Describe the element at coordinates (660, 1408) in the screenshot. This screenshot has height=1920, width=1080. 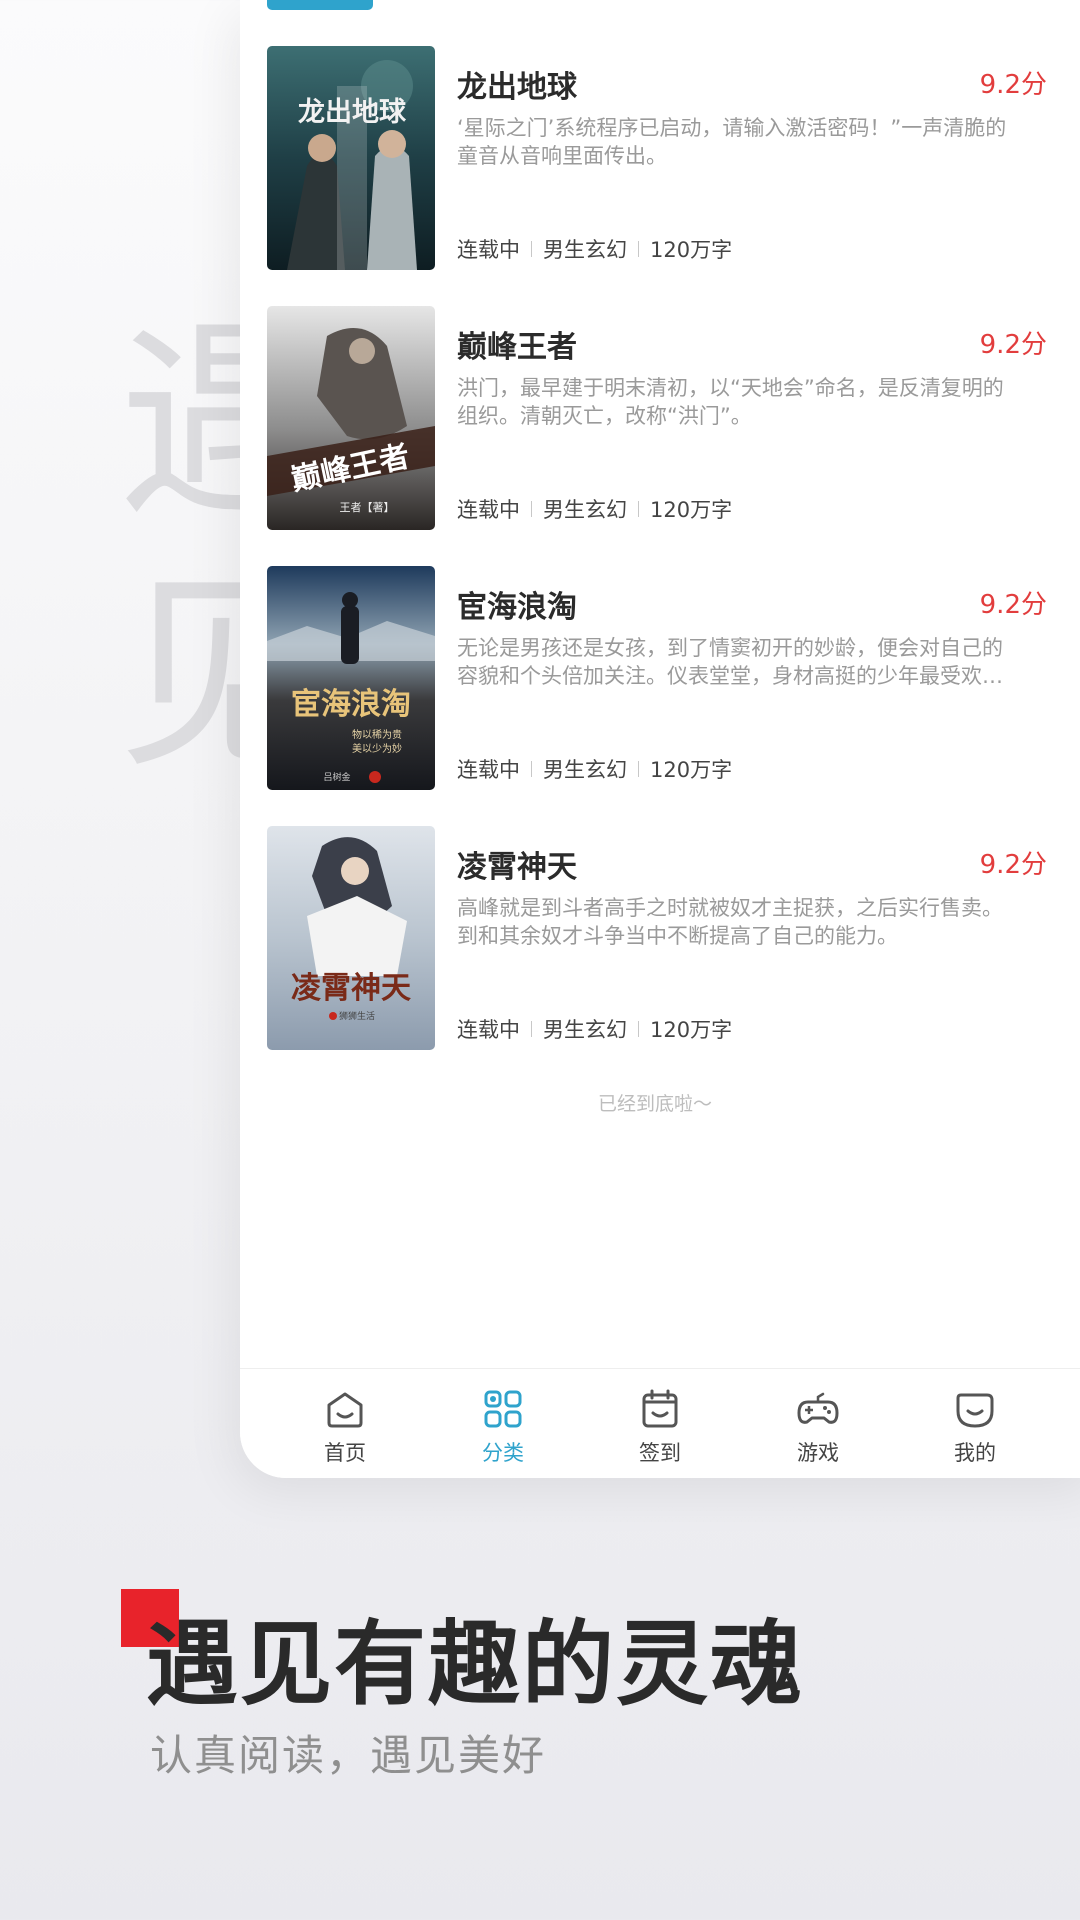
I see `calendar-checkin-icon` at that location.